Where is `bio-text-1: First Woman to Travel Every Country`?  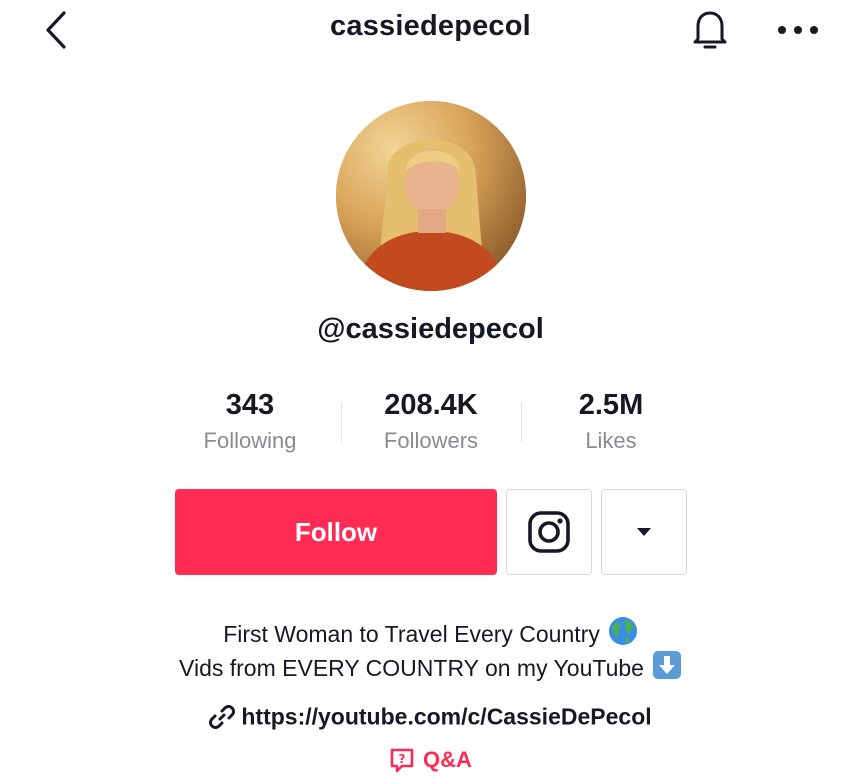
bio-text-1: First Woman to Travel Every Country is located at coordinates (411, 634).